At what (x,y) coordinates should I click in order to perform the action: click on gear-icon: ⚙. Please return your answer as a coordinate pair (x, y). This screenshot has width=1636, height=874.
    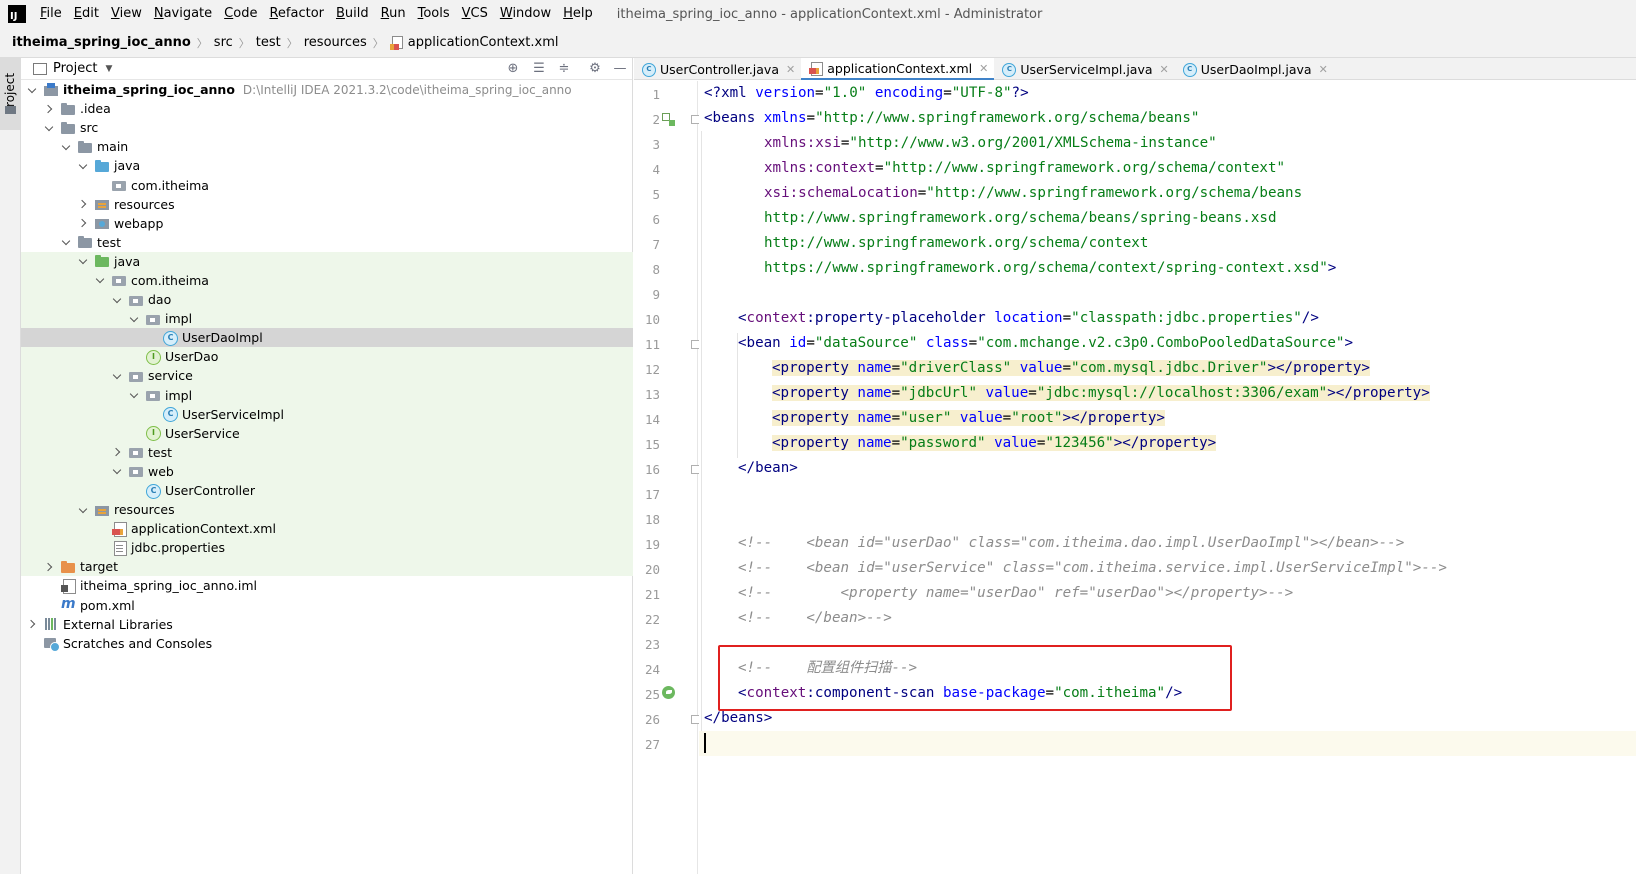
    Looking at the image, I should click on (595, 69).